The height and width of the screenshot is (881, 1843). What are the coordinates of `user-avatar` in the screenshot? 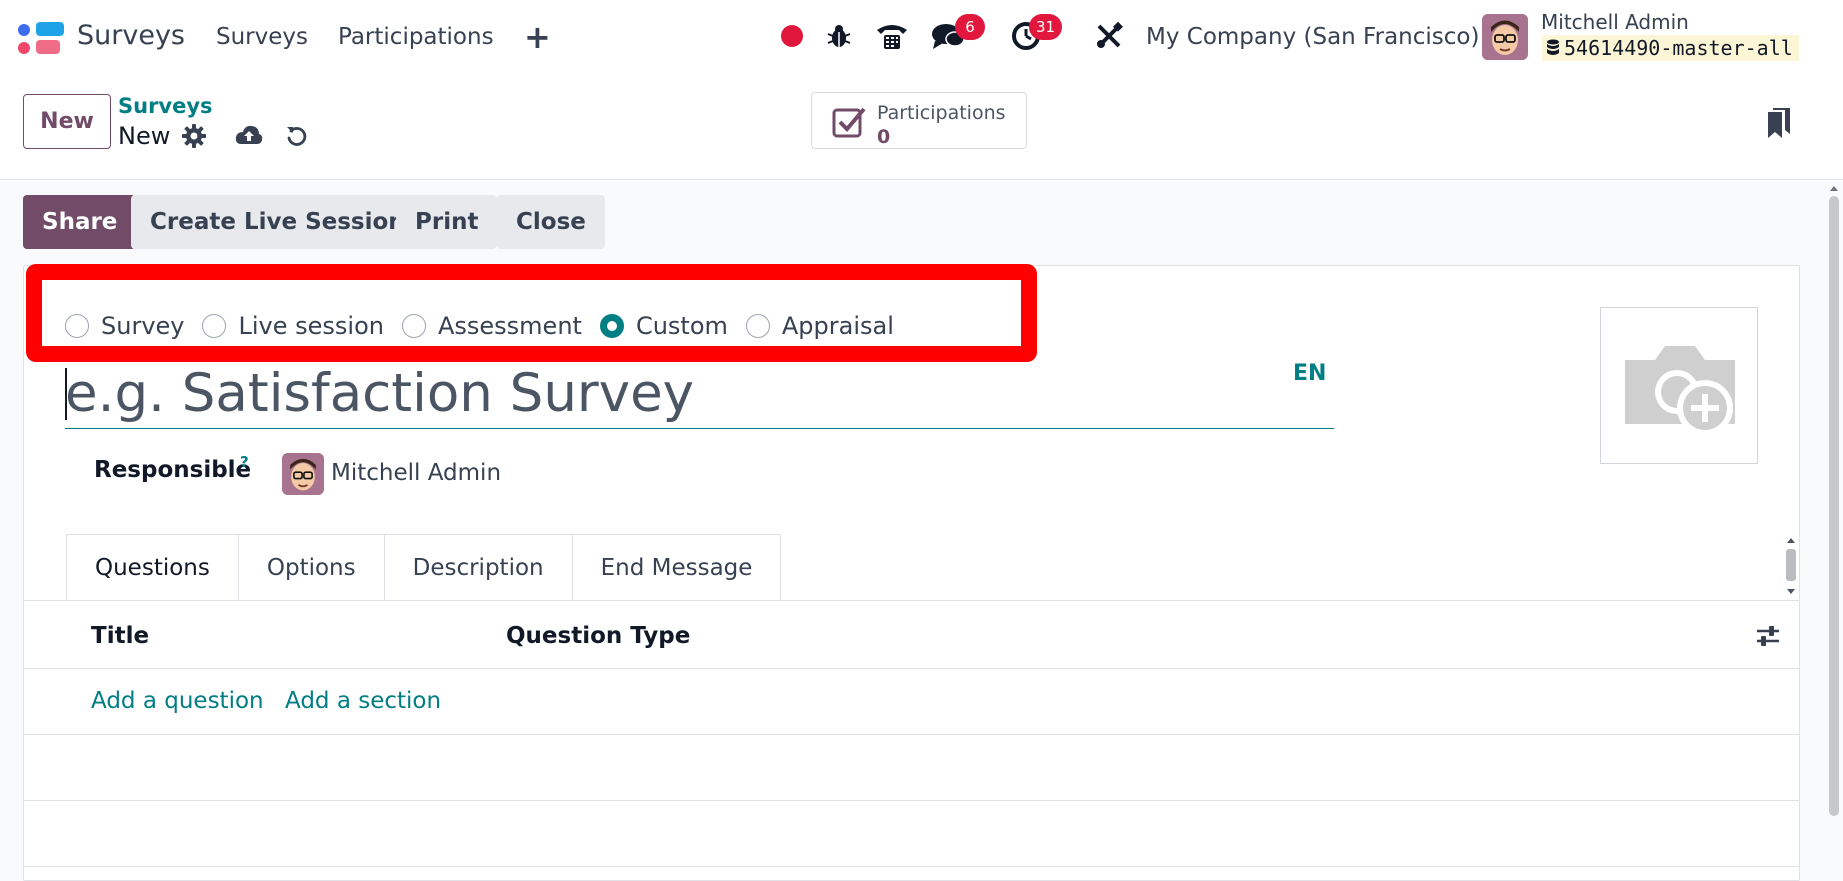 It's located at (1505, 37).